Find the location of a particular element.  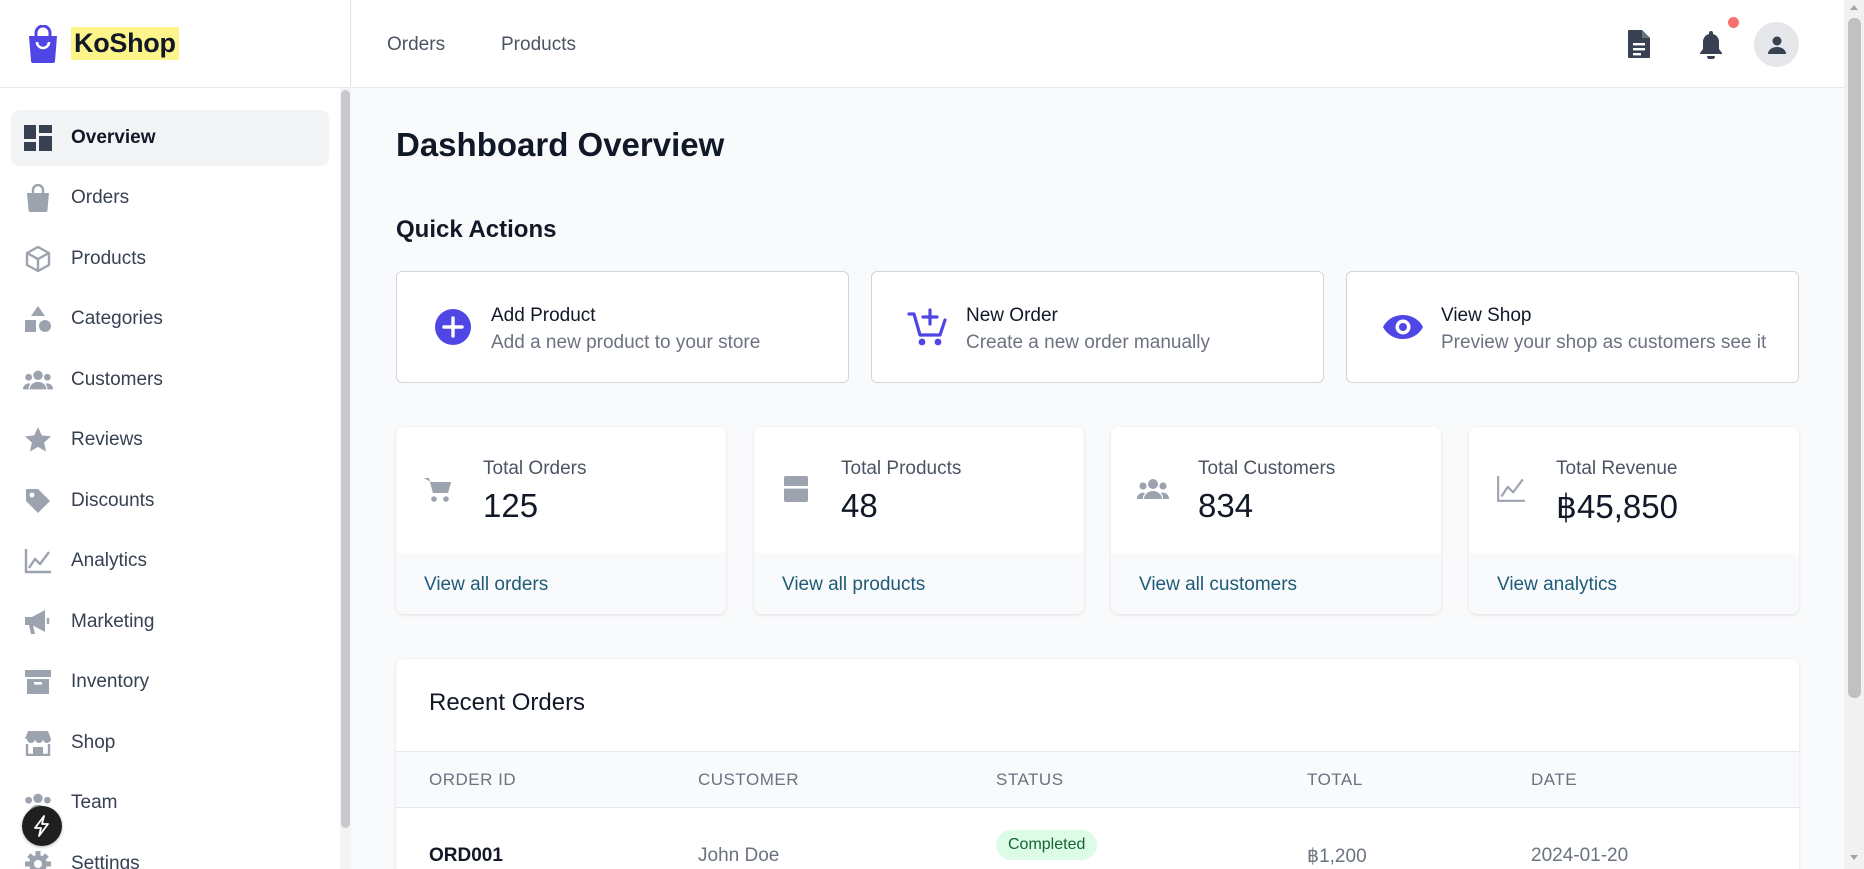

column-header-total: TOTAL is located at coordinates (1335, 780).